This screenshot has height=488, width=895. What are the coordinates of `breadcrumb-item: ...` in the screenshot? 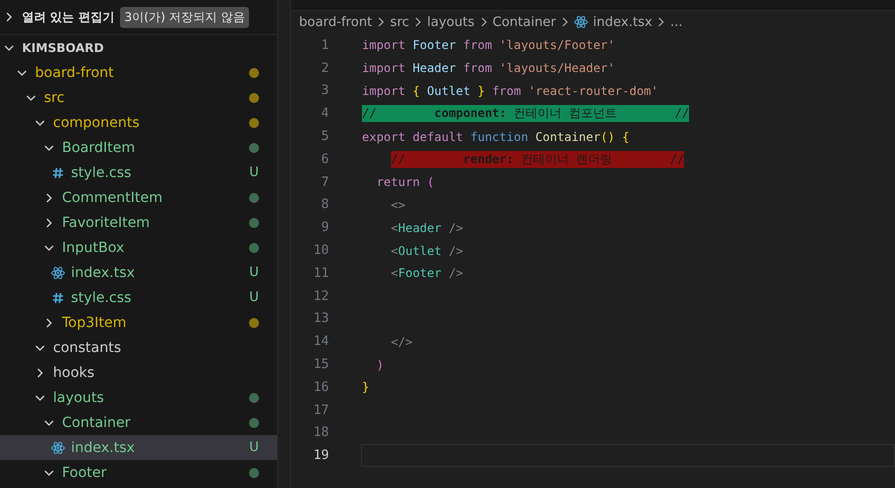 It's located at (676, 22).